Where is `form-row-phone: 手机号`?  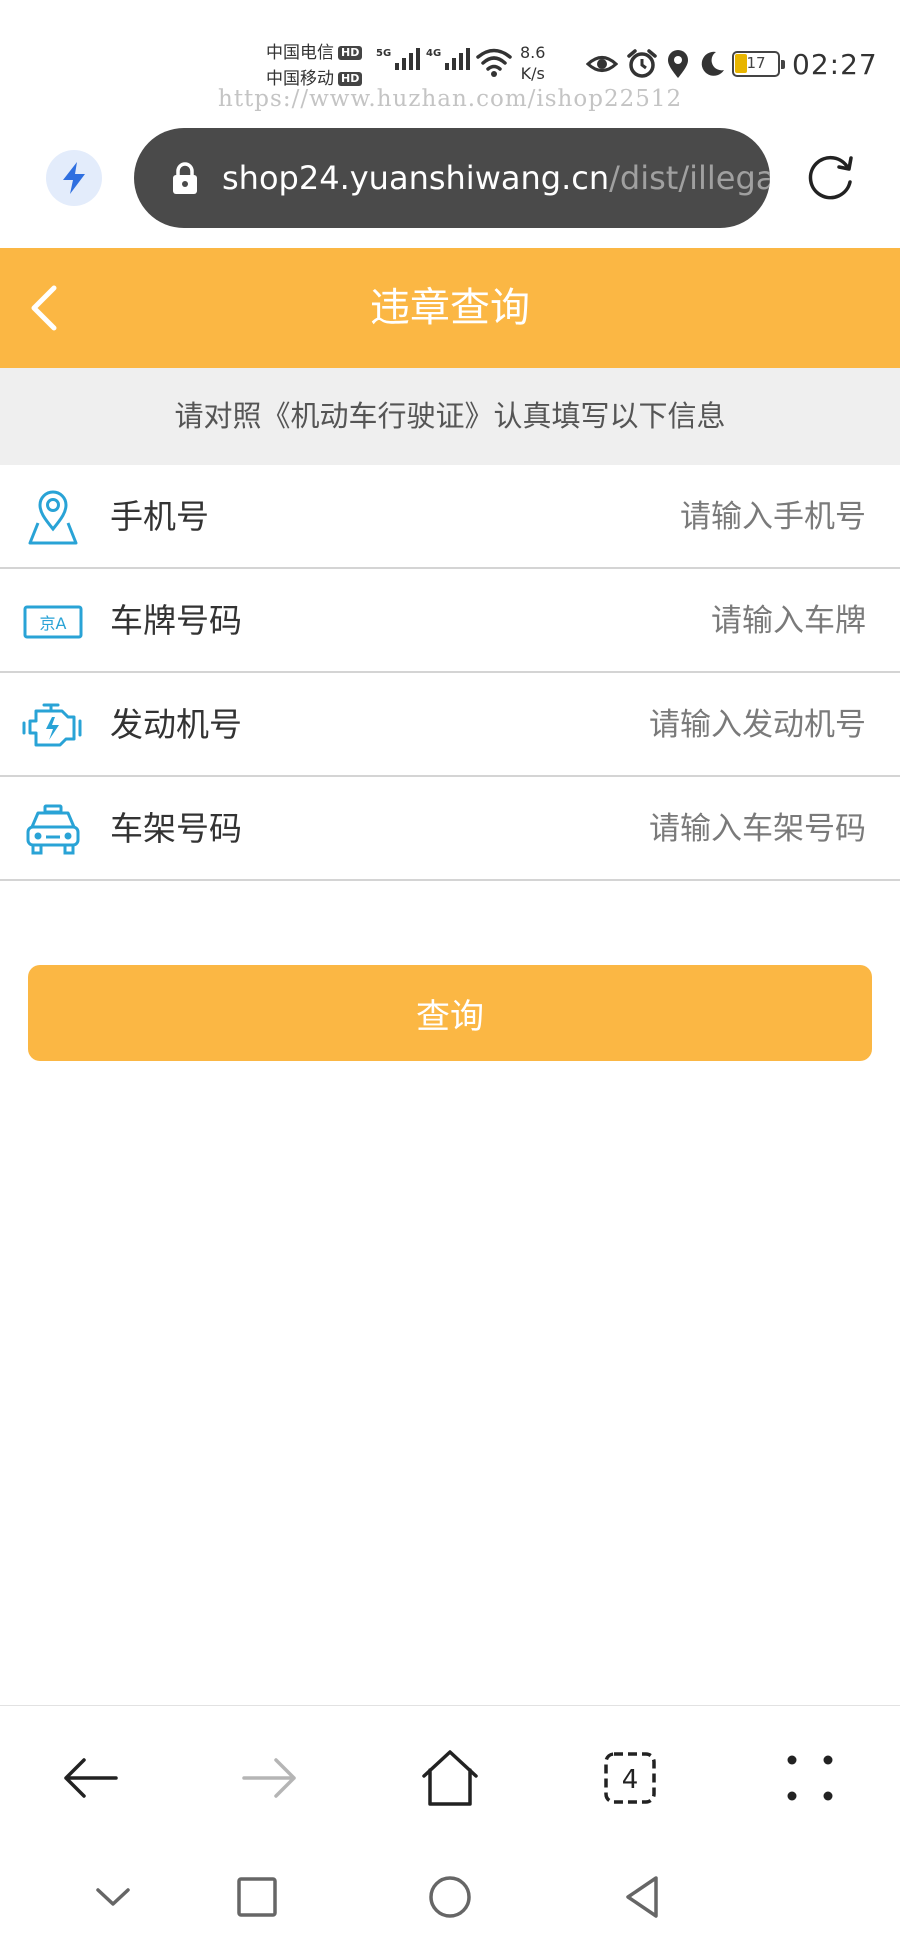
form-row-phone: 手机号 is located at coordinates (450, 517).